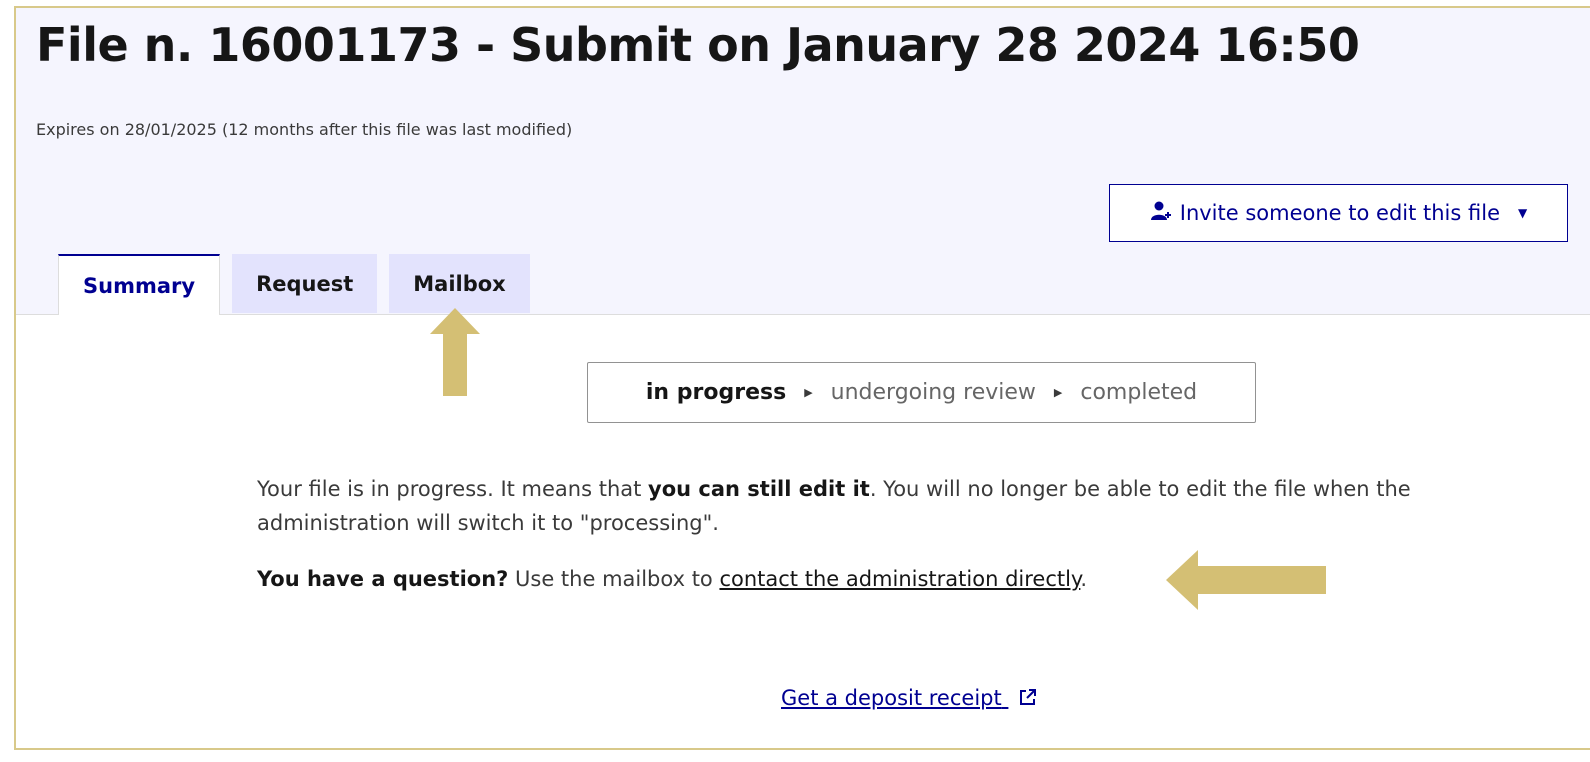 The height and width of the screenshot is (762, 1590). I want to click on deposit-receipt-label: Get a deposit receipt, so click(891, 698).